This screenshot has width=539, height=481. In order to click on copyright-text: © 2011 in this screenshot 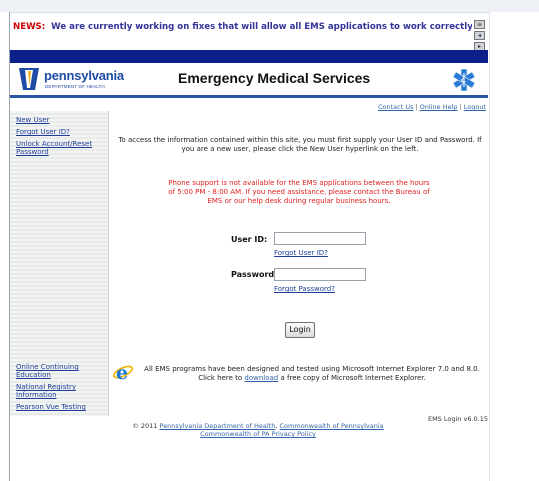, I will do `click(145, 426)`.